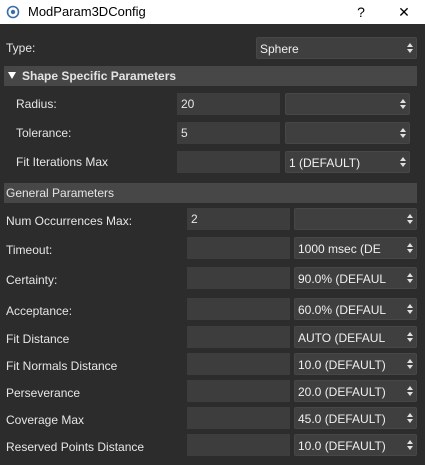 This screenshot has height=465, width=425. I want to click on general-section-title: General Parameters, so click(60, 193).